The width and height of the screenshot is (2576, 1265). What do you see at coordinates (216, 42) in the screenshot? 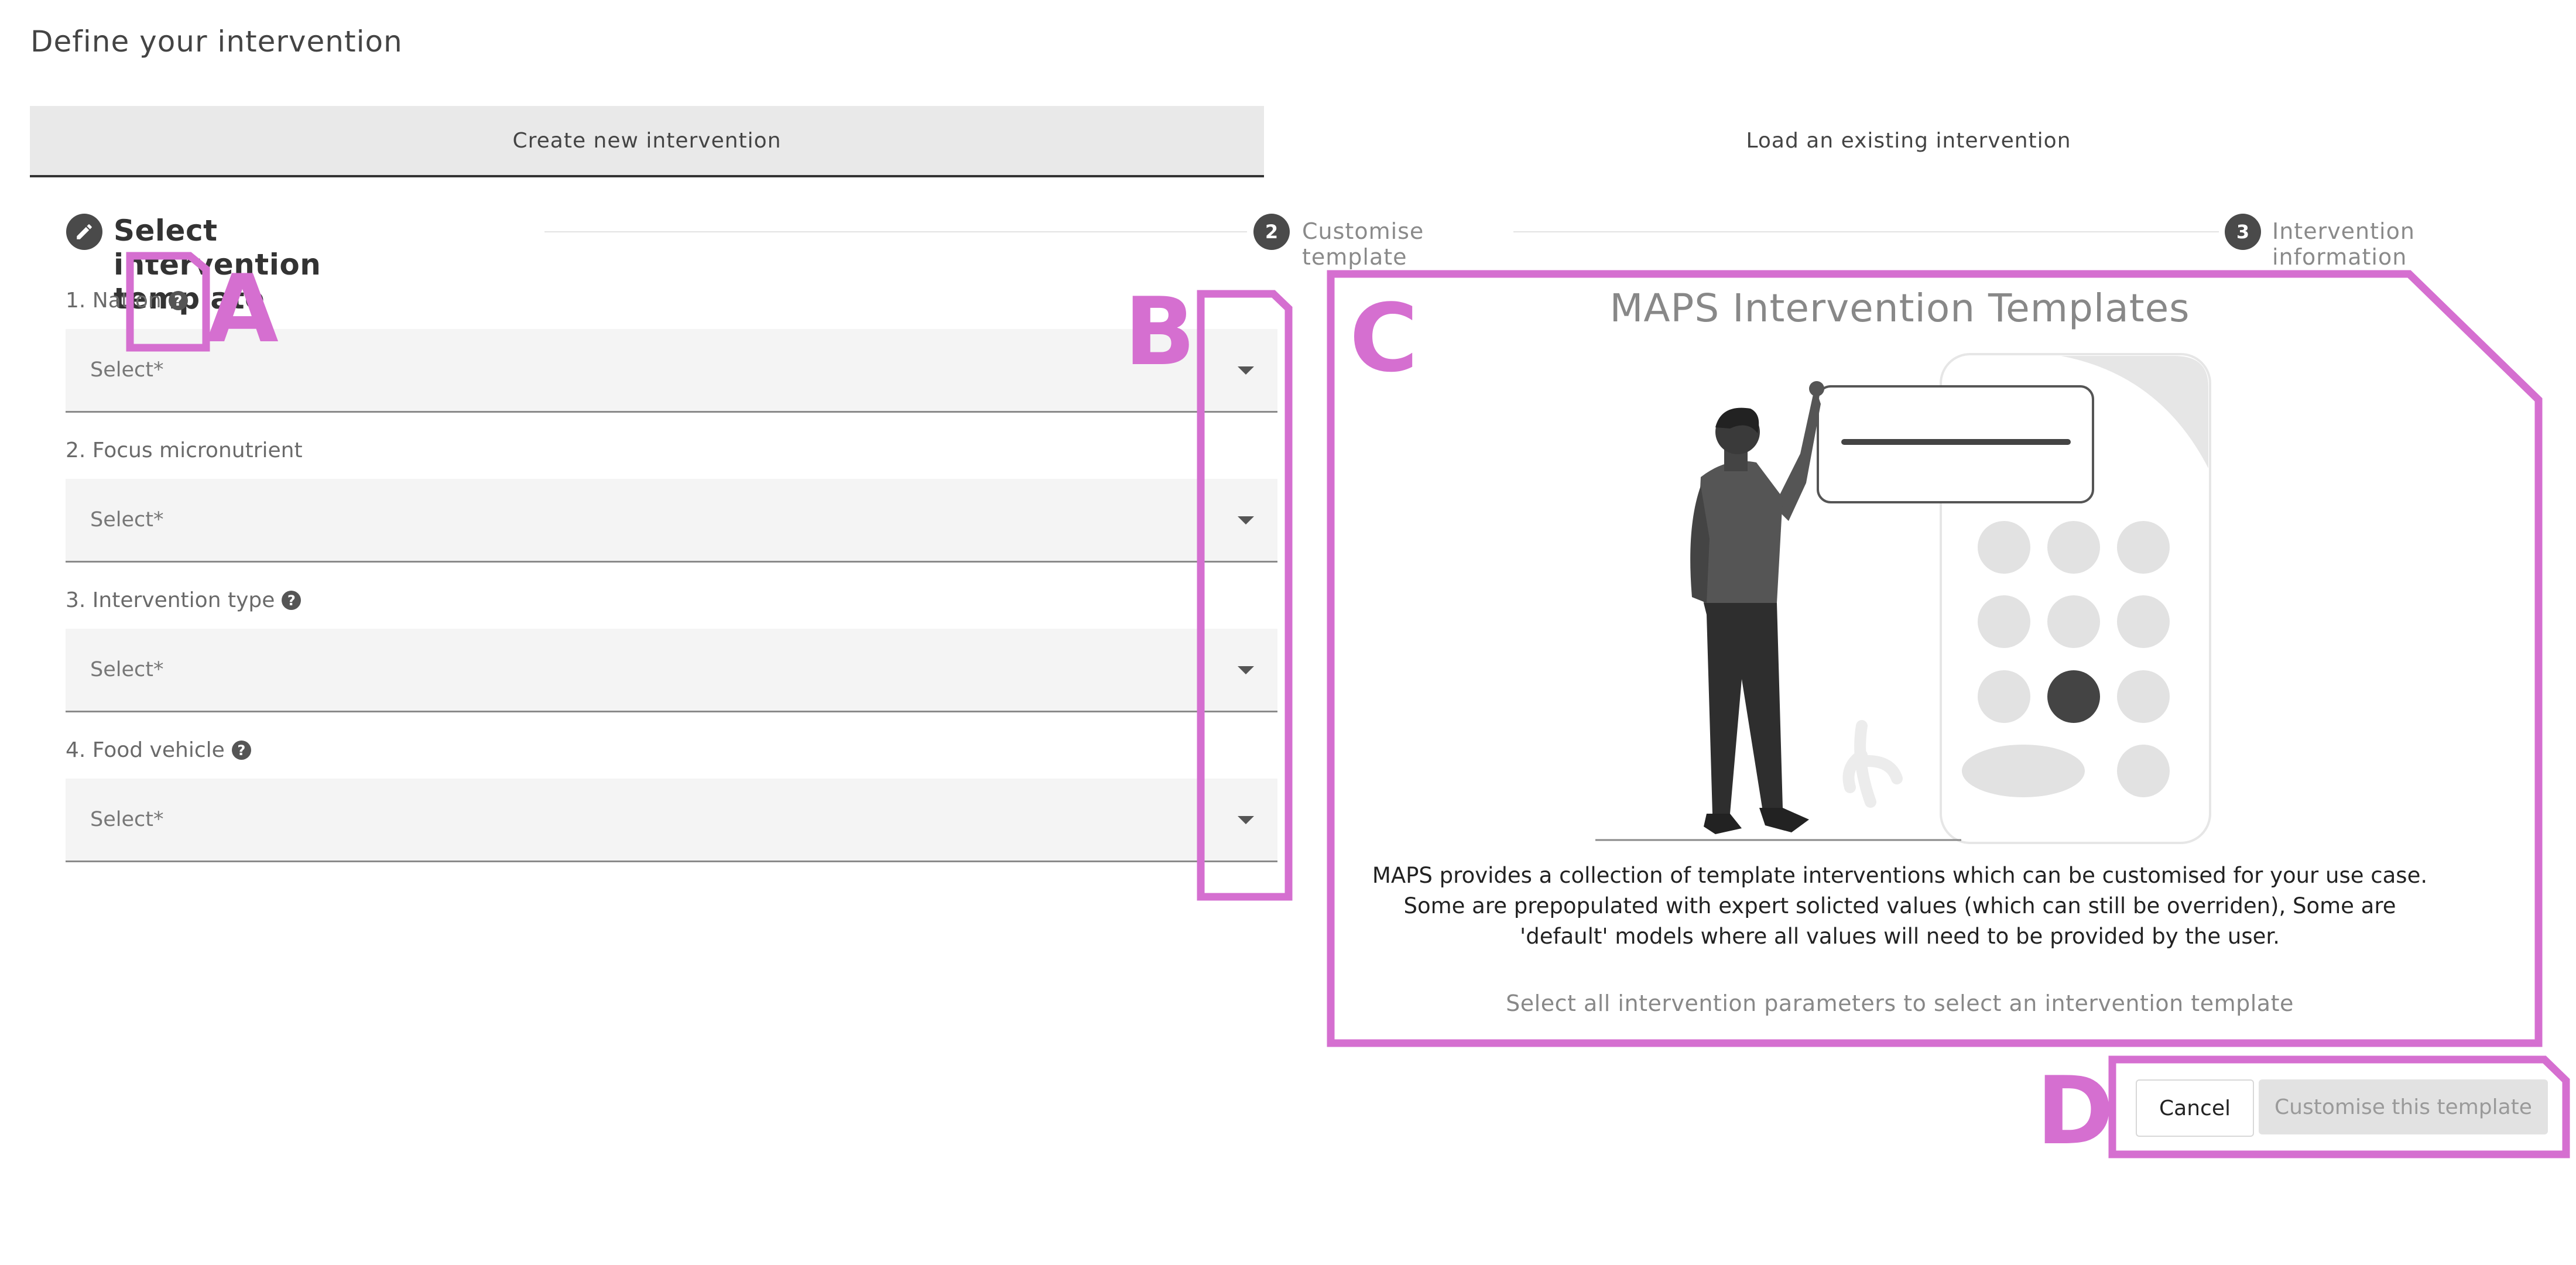
I see `page-title: Define your intervention` at bounding box center [216, 42].